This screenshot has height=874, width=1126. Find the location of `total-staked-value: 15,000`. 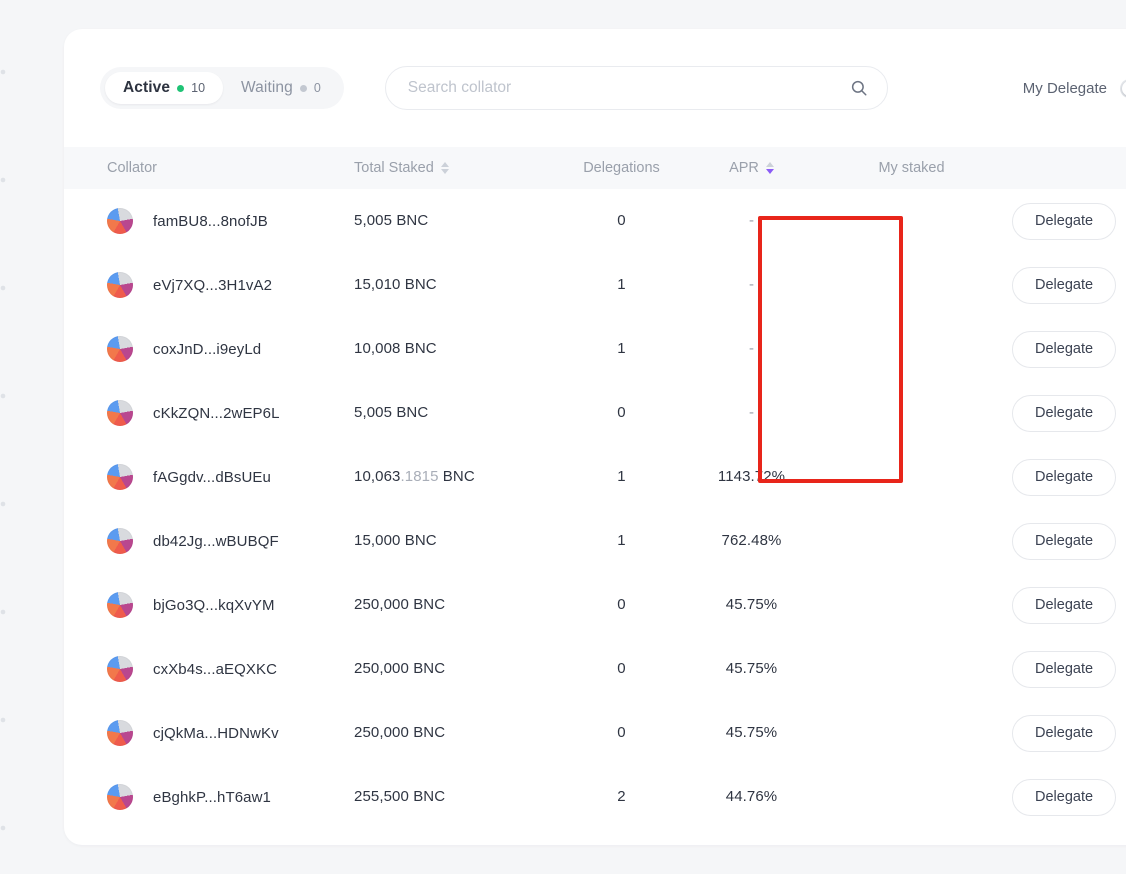

total-staked-value: 15,000 is located at coordinates (377, 540).